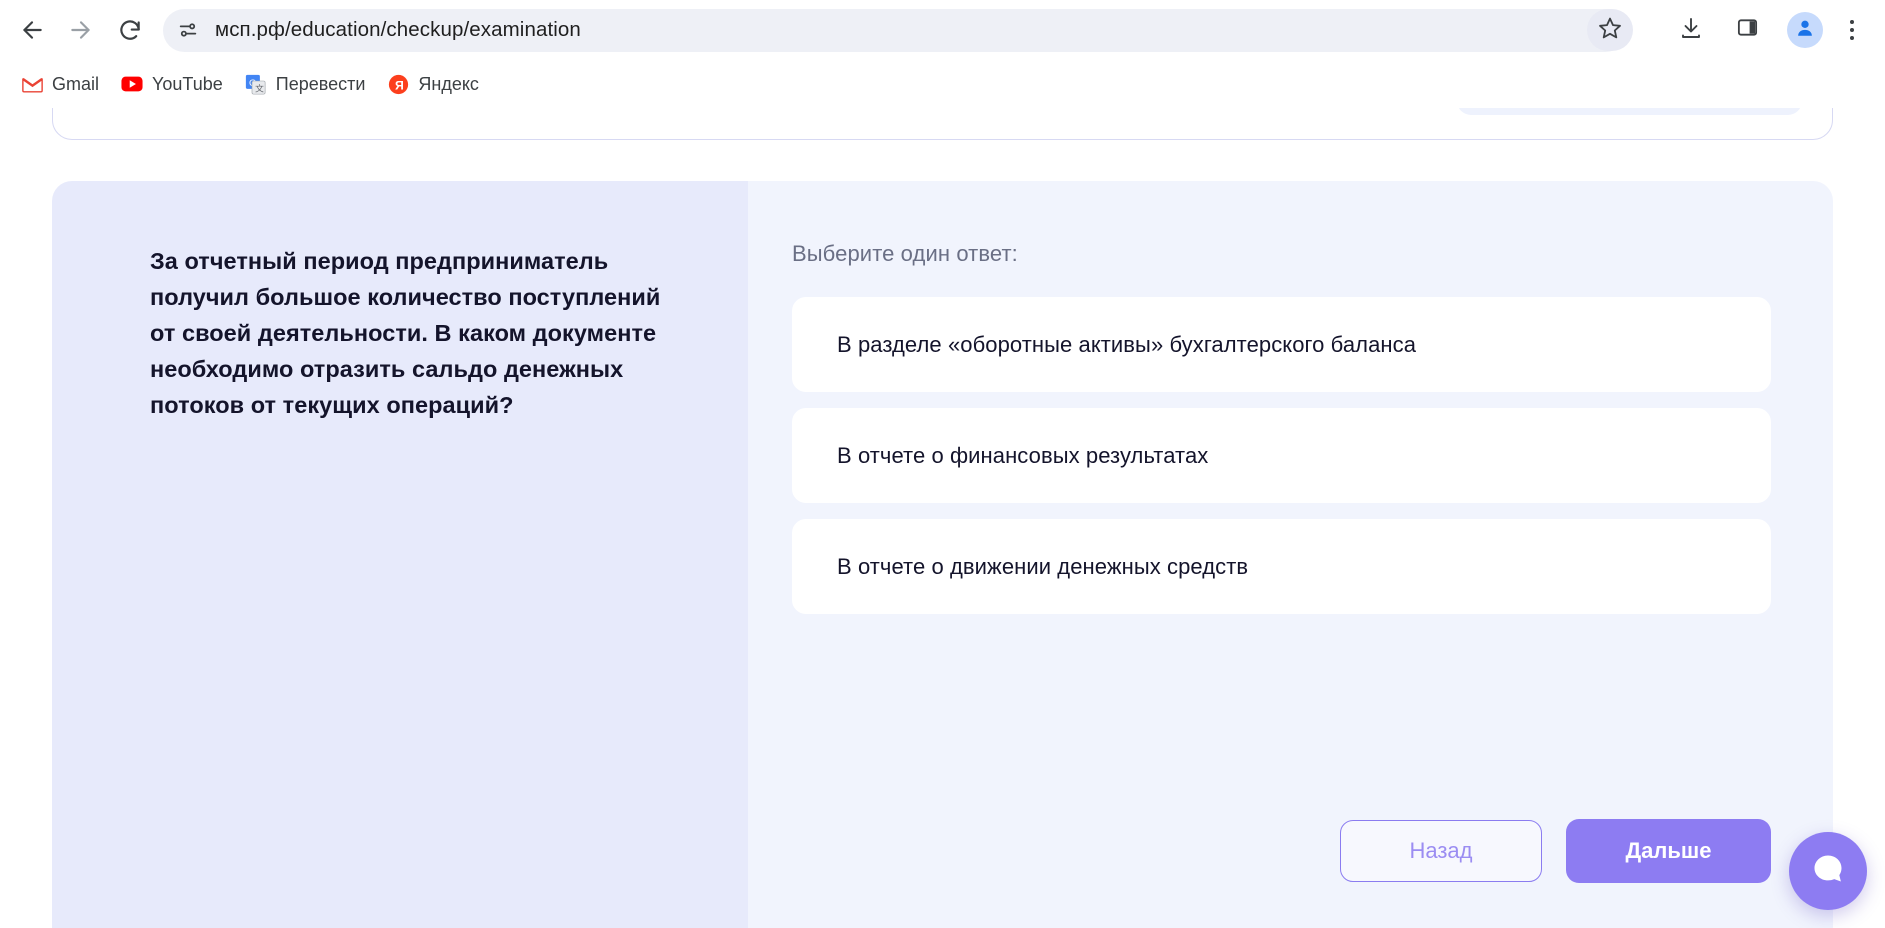 The image size is (1885, 928). What do you see at coordinates (188, 30) in the screenshot?
I see `site-settings-icon` at bounding box center [188, 30].